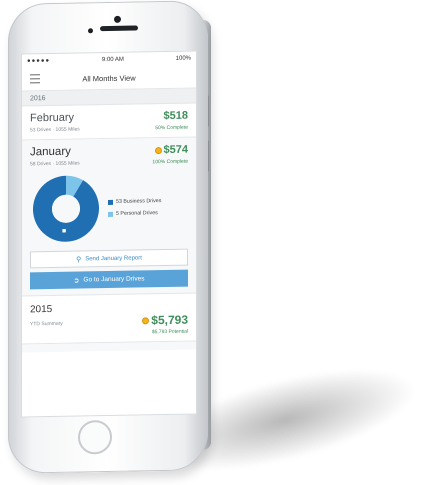  I want to click on battery-level: 100%, so click(183, 58).